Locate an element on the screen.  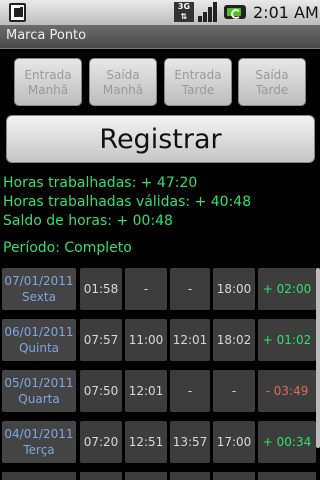
row-date: 05/01/2011 is located at coordinates (39, 383).